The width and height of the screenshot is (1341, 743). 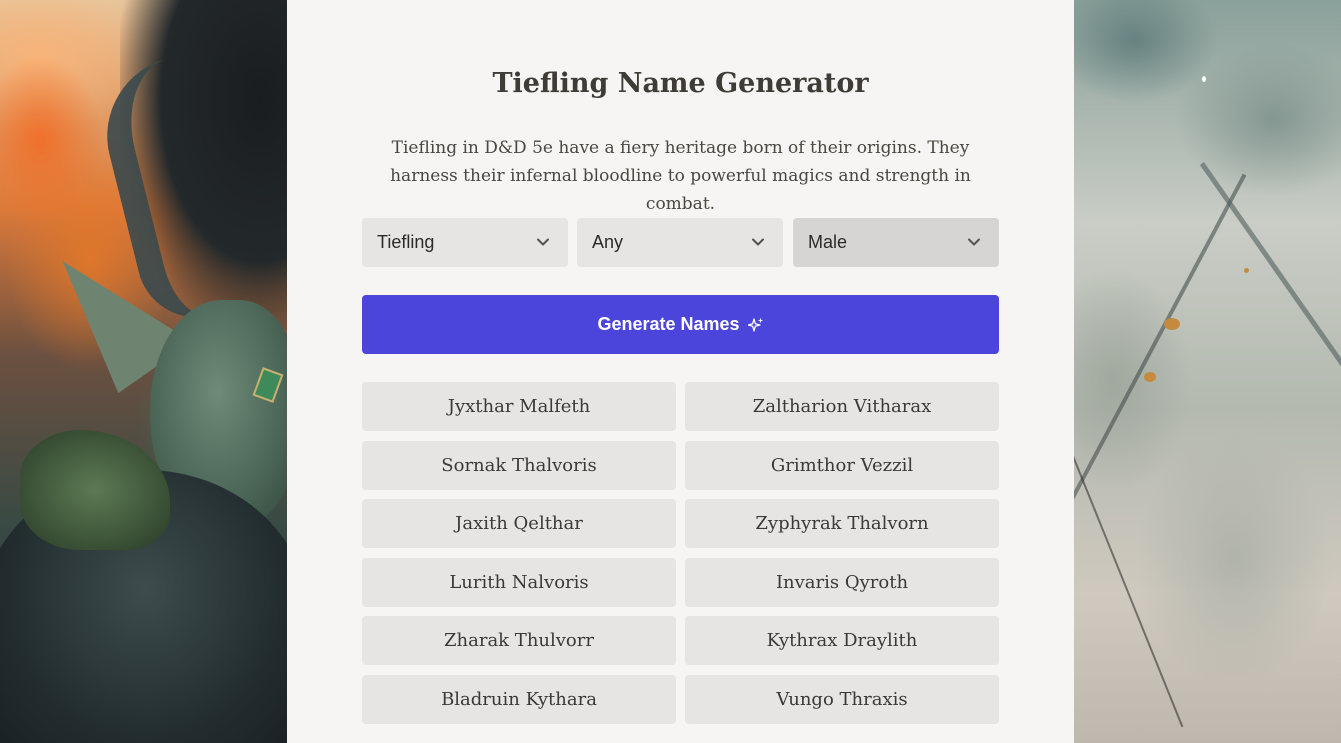 What do you see at coordinates (842, 465) in the screenshot?
I see `name-result: Grimthor Vezzil` at bounding box center [842, 465].